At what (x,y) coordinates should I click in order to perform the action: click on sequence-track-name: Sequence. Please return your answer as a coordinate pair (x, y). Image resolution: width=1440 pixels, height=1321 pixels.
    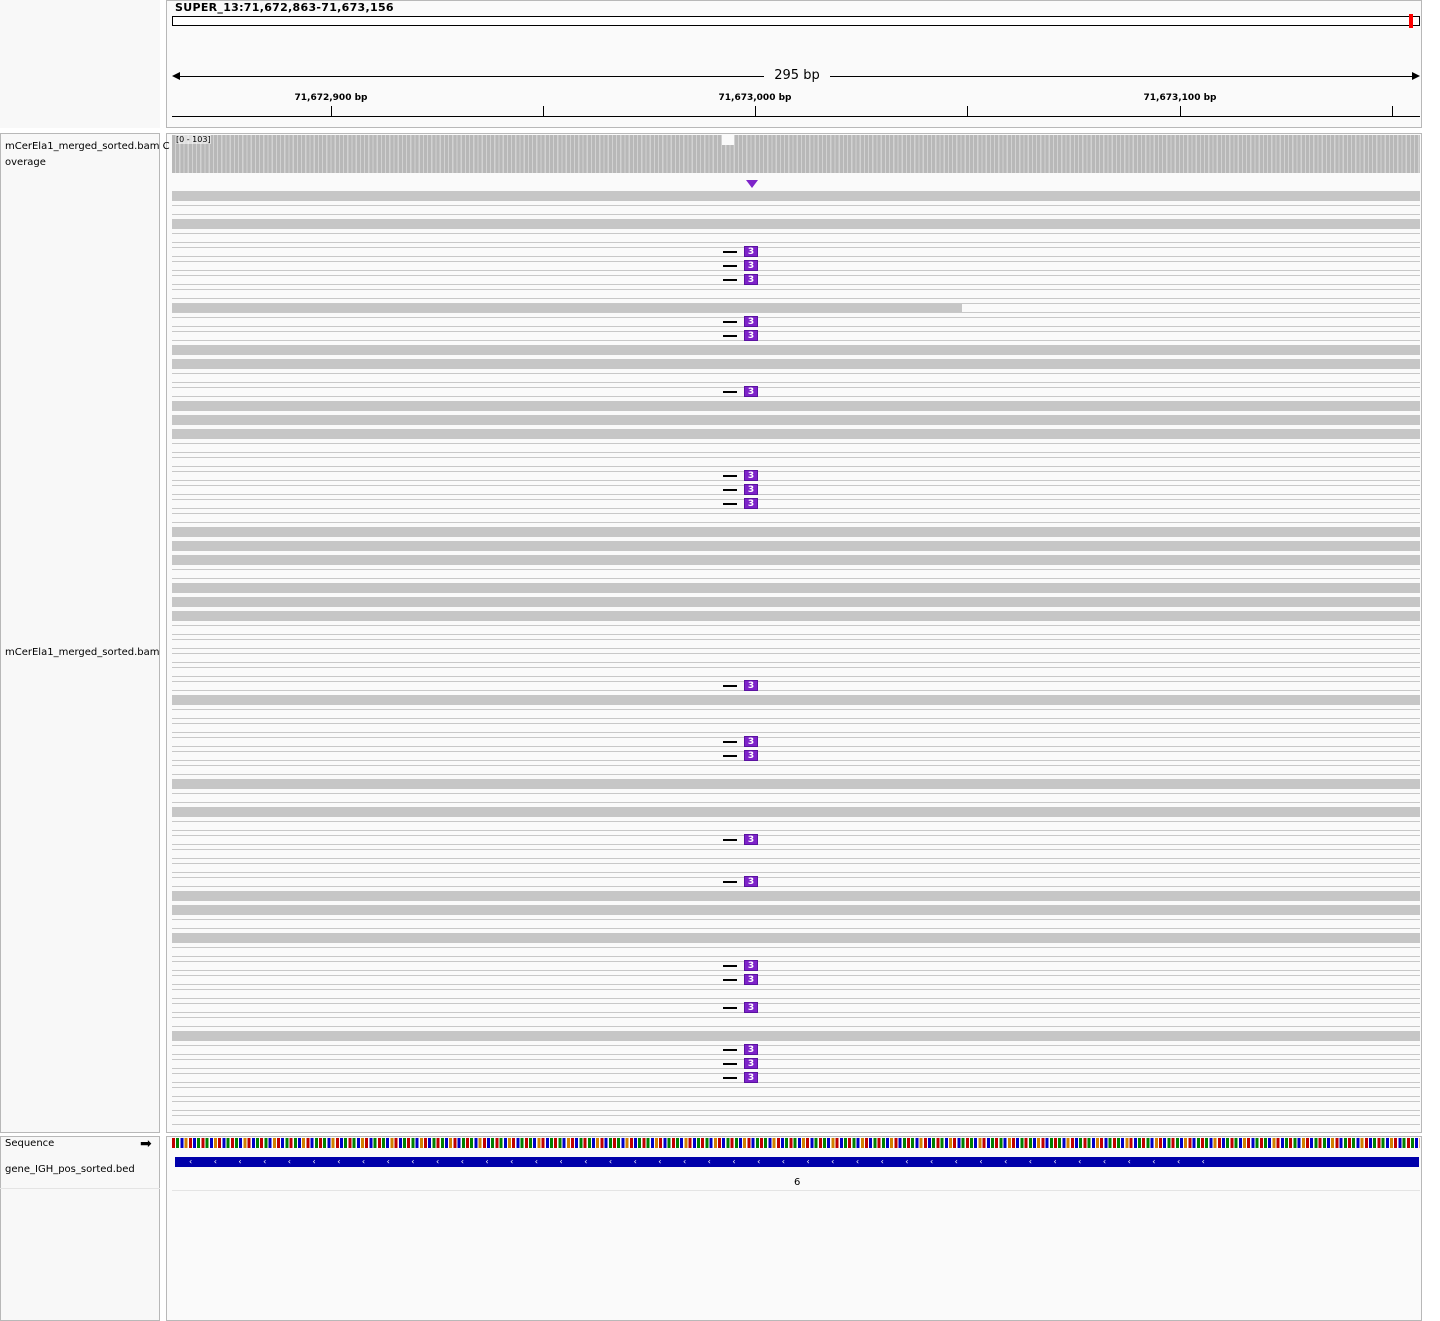
    Looking at the image, I should click on (29, 1143).